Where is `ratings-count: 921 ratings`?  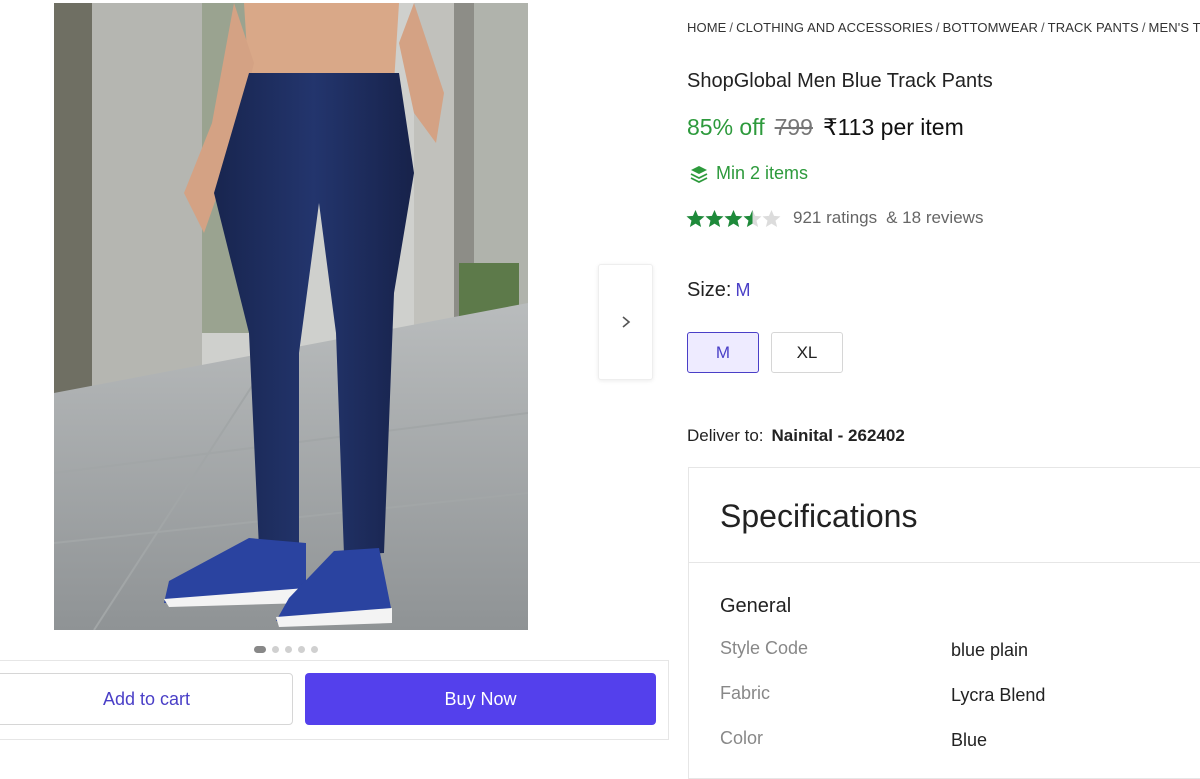 ratings-count: 921 ratings is located at coordinates (835, 217).